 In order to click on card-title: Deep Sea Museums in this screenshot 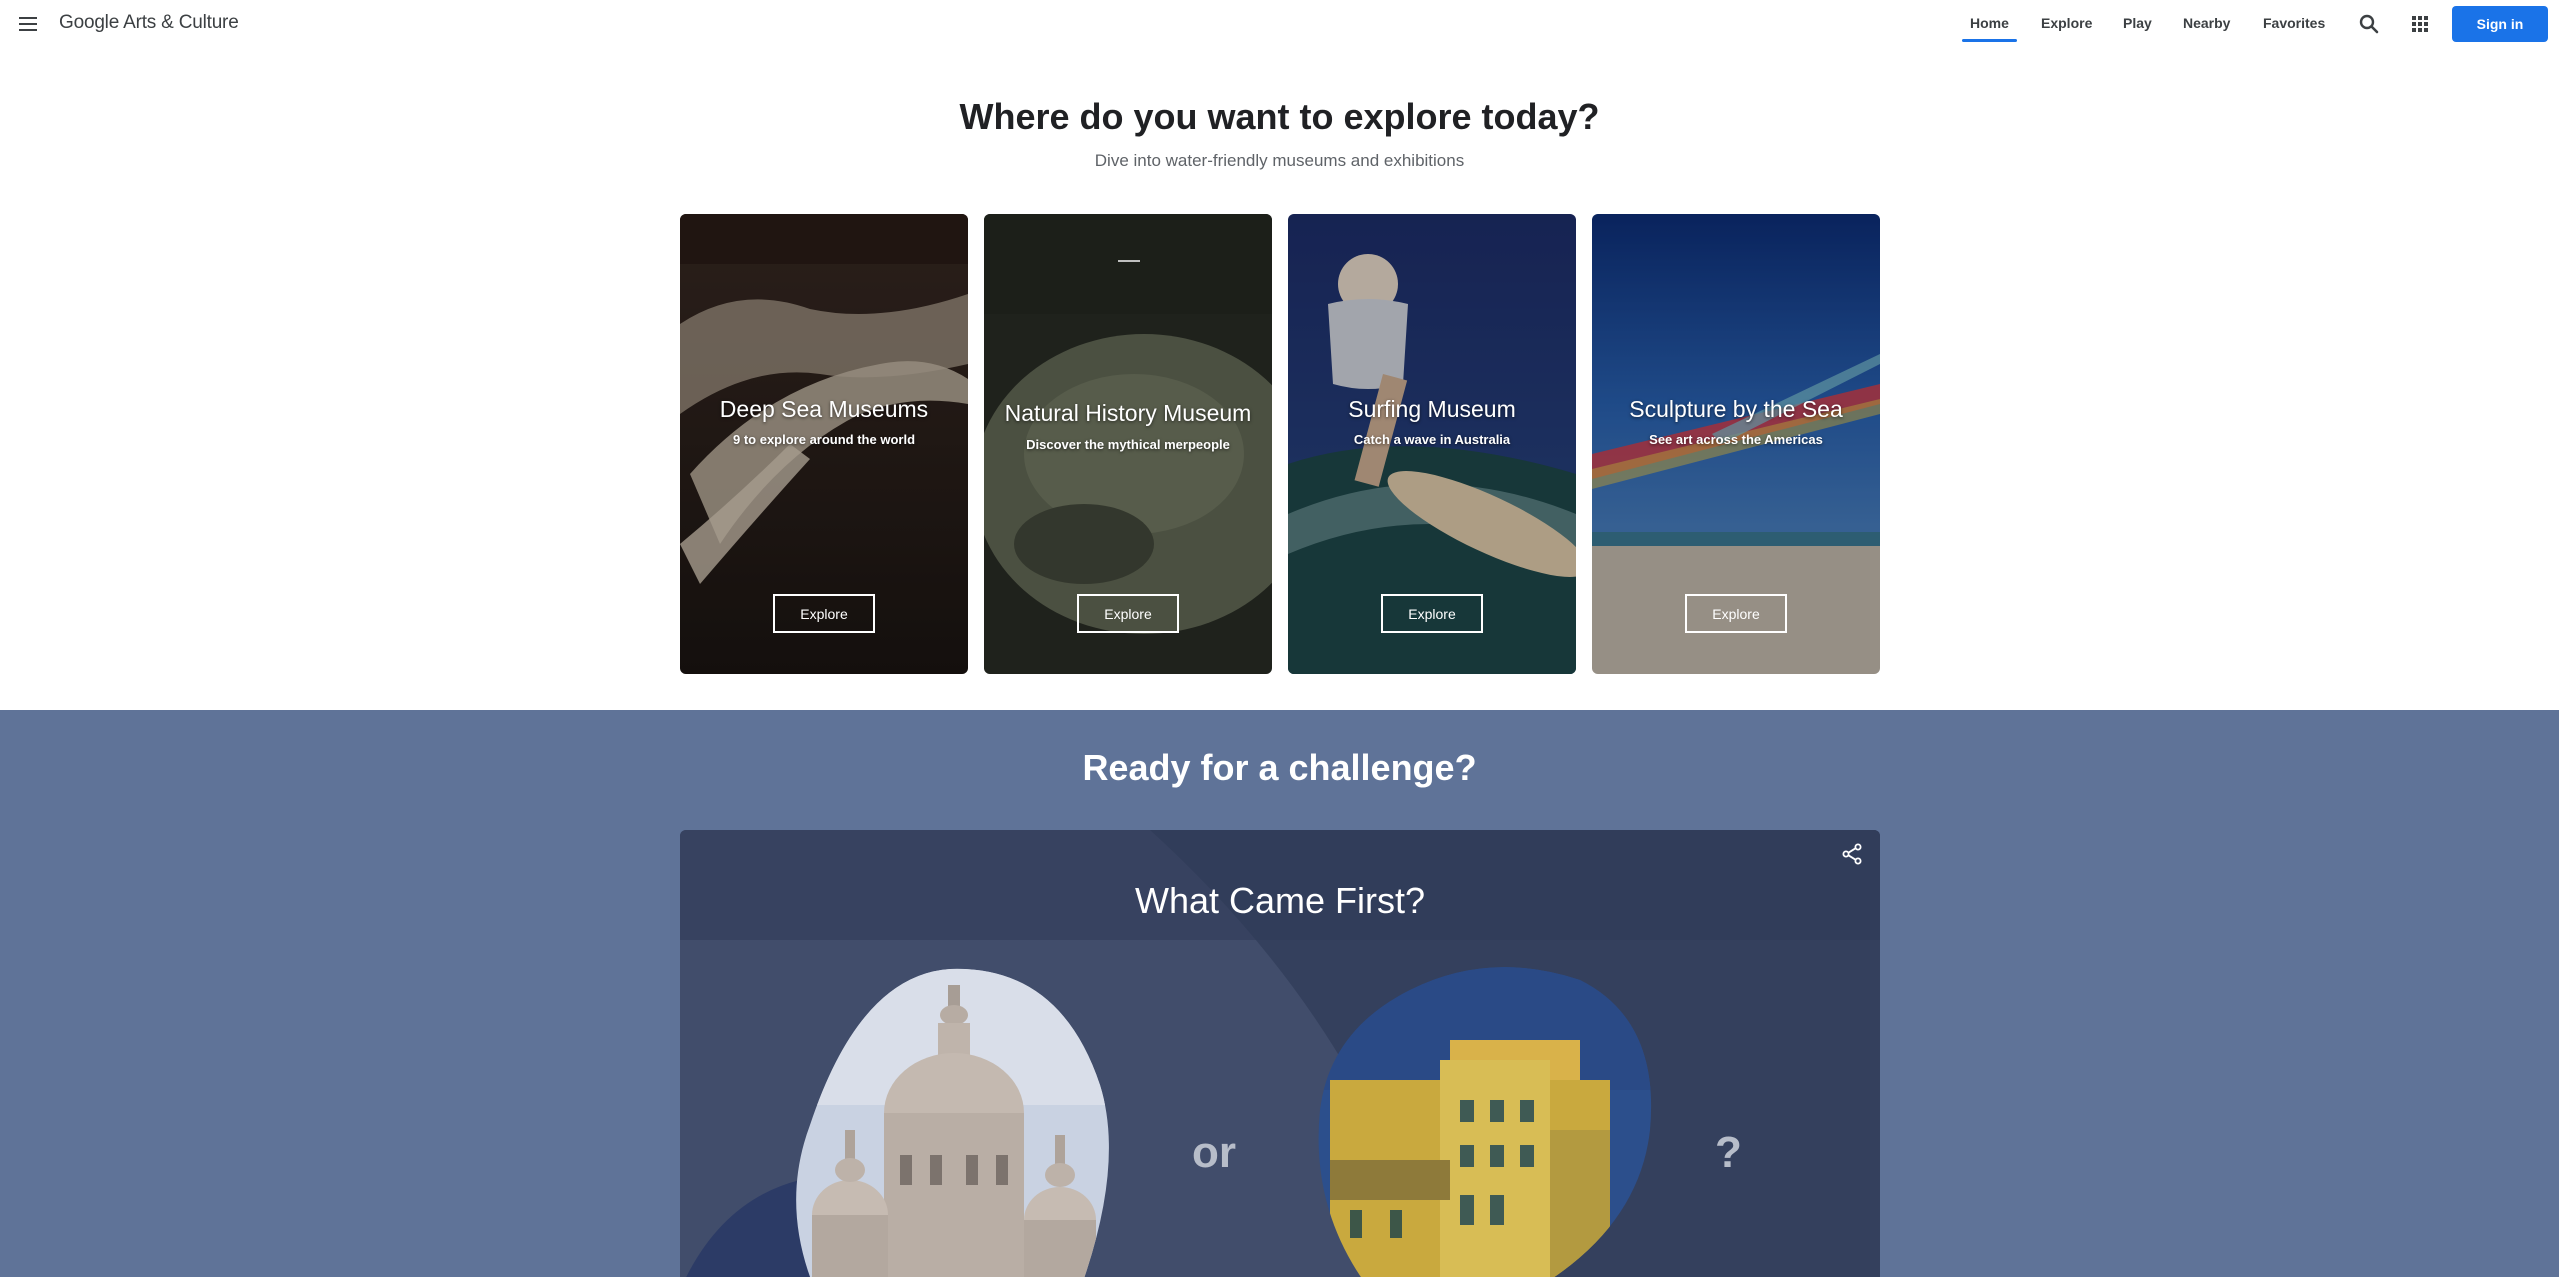, I will do `click(824, 409)`.